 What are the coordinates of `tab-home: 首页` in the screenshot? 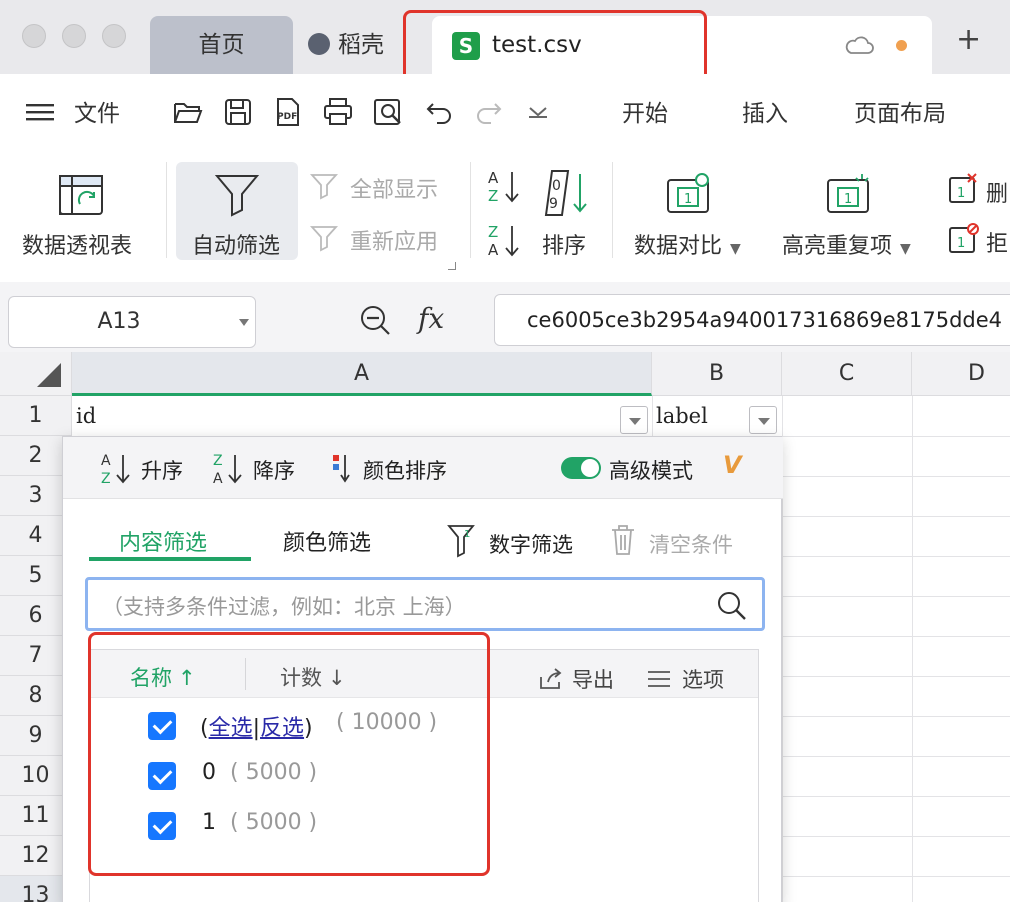 It's located at (221, 45).